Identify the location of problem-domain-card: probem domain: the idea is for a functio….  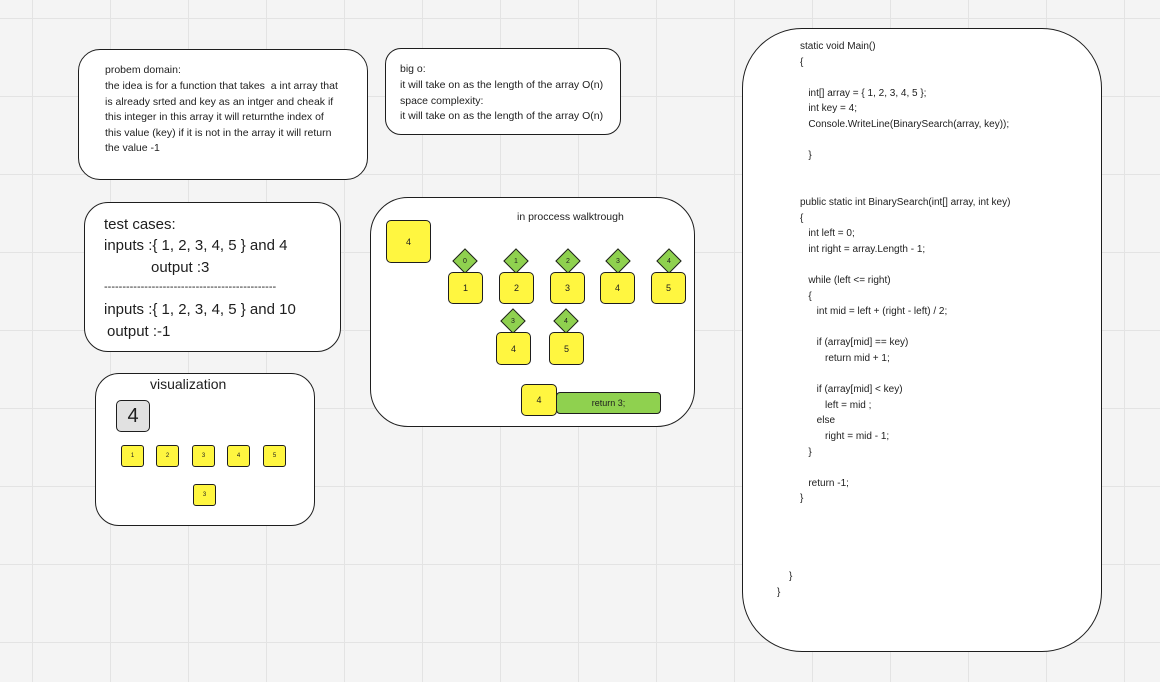
(223, 114).